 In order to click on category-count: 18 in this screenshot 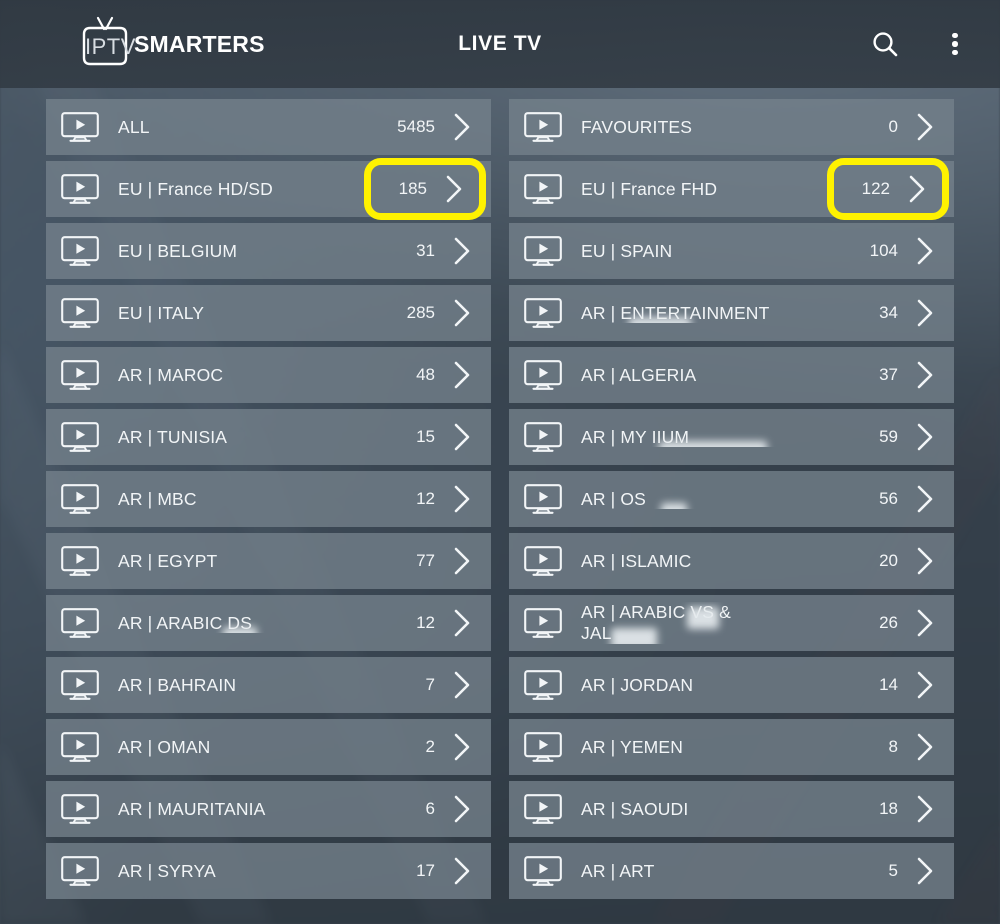, I will do `click(888, 808)`.